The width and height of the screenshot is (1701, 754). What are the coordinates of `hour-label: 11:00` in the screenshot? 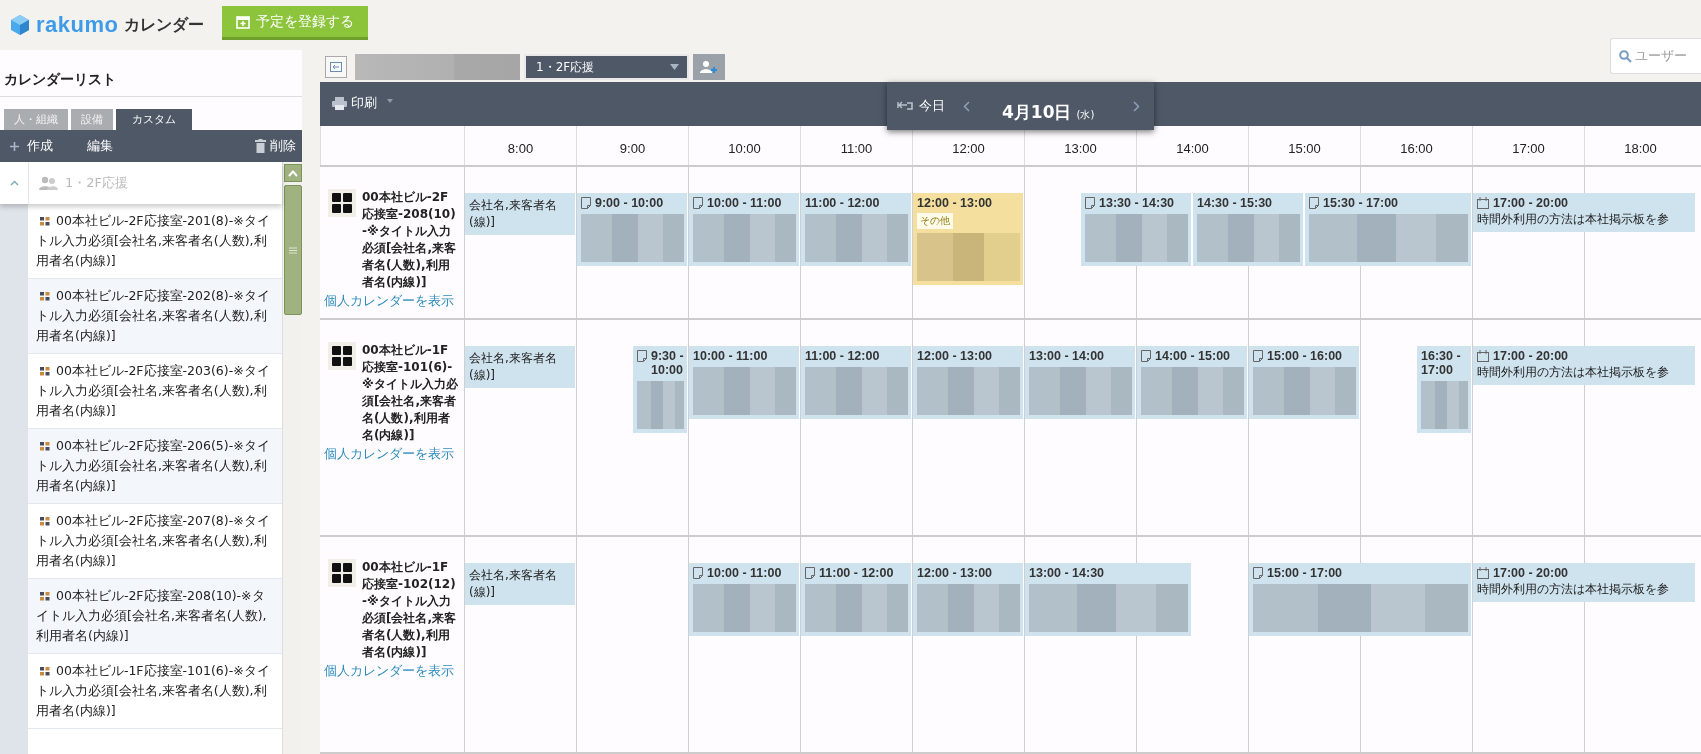 It's located at (856, 145).